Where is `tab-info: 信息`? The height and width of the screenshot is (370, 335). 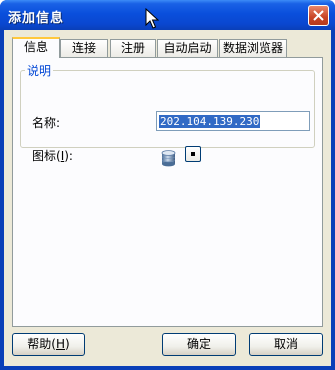
tab-info: 信息 is located at coordinates (36, 47).